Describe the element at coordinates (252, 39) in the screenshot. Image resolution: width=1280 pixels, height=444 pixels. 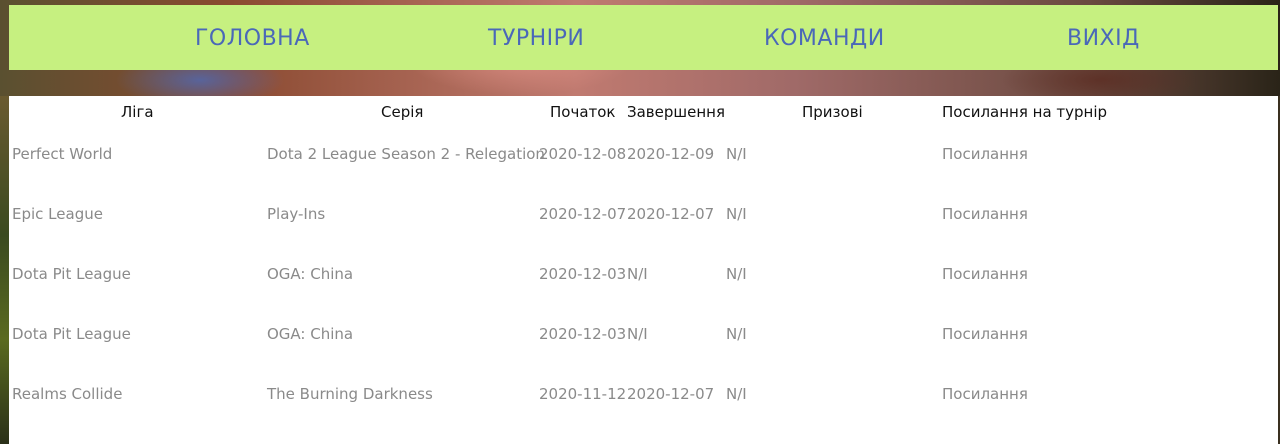
I see `nav-home-link: ГОЛОВНА` at that location.